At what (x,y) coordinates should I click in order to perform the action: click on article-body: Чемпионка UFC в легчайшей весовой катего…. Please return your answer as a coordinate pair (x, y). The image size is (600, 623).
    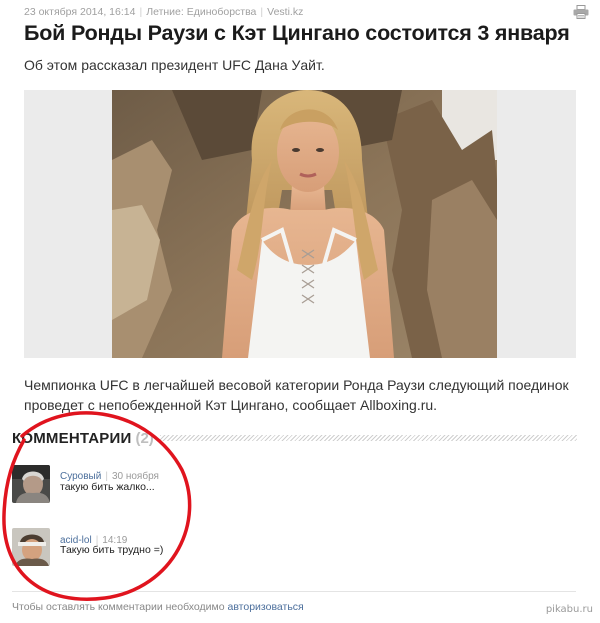
    Looking at the image, I should click on (296, 395).